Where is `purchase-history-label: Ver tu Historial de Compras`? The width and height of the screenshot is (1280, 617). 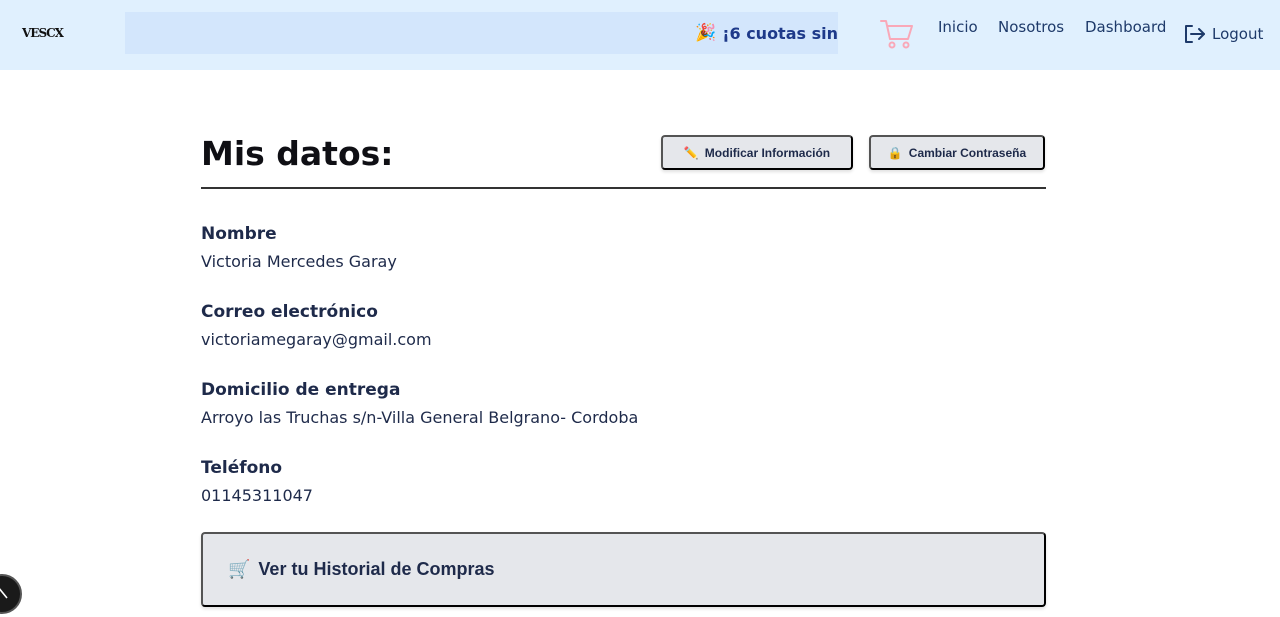
purchase-history-label: Ver tu Historial de Compras is located at coordinates (376, 569).